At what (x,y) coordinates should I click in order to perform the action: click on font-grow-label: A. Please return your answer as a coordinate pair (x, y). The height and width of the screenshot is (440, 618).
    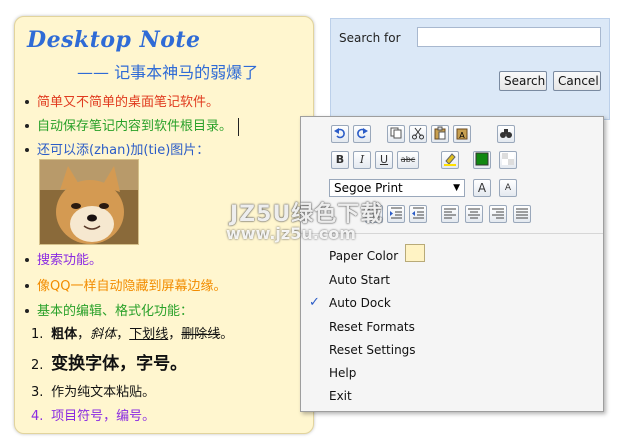
    Looking at the image, I should click on (482, 188).